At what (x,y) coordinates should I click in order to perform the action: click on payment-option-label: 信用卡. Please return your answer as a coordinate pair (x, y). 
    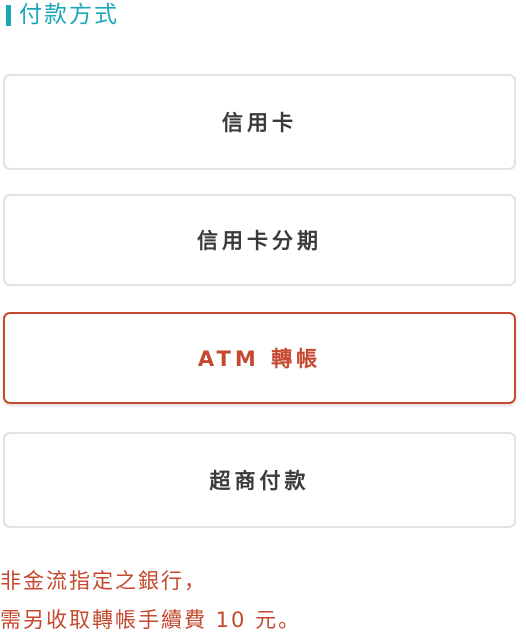
    Looking at the image, I should click on (259, 123).